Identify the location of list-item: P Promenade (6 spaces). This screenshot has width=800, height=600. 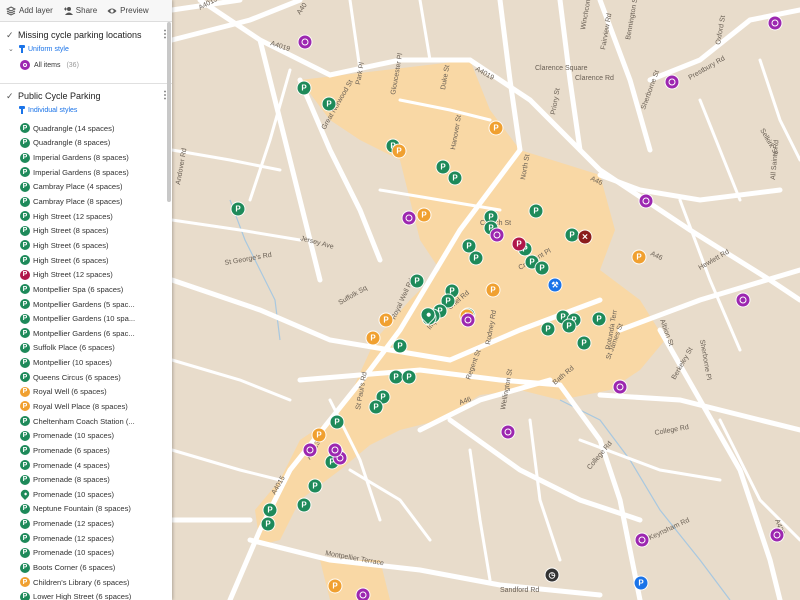
(86, 450).